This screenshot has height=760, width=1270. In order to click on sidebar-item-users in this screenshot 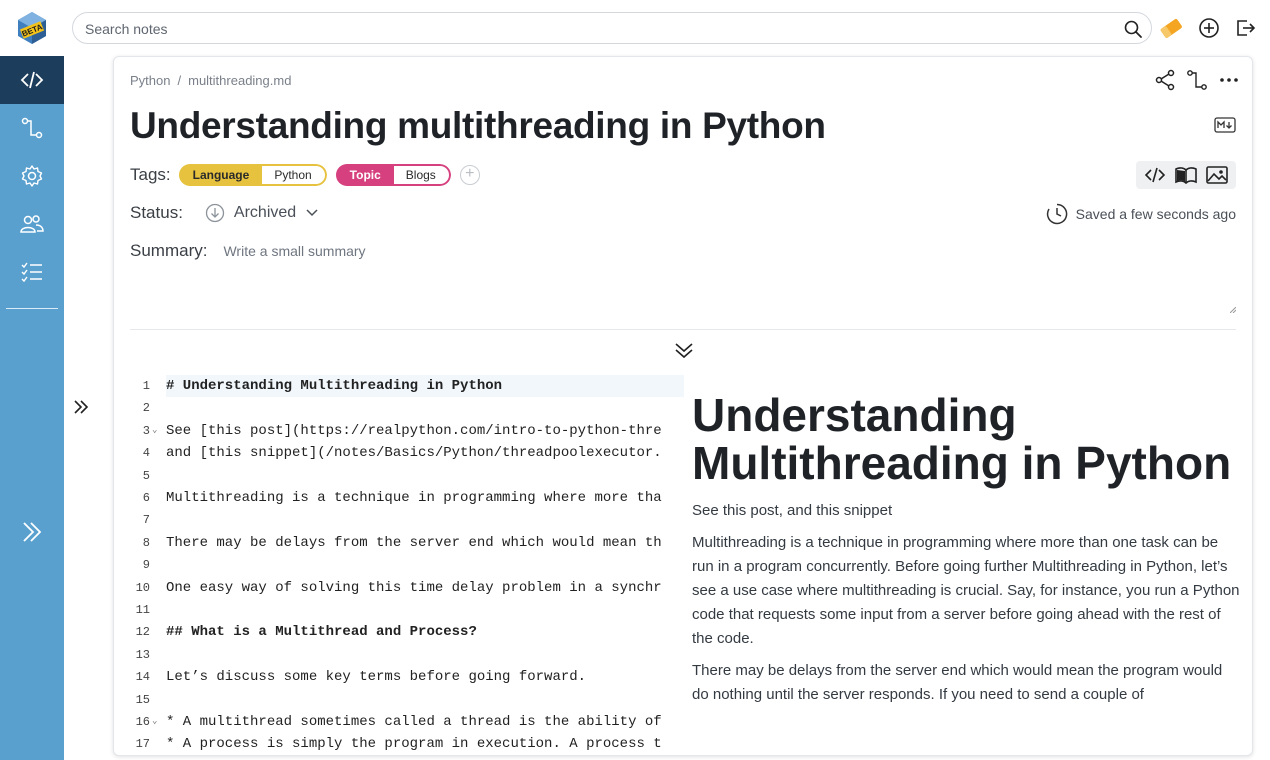, I will do `click(32, 224)`.